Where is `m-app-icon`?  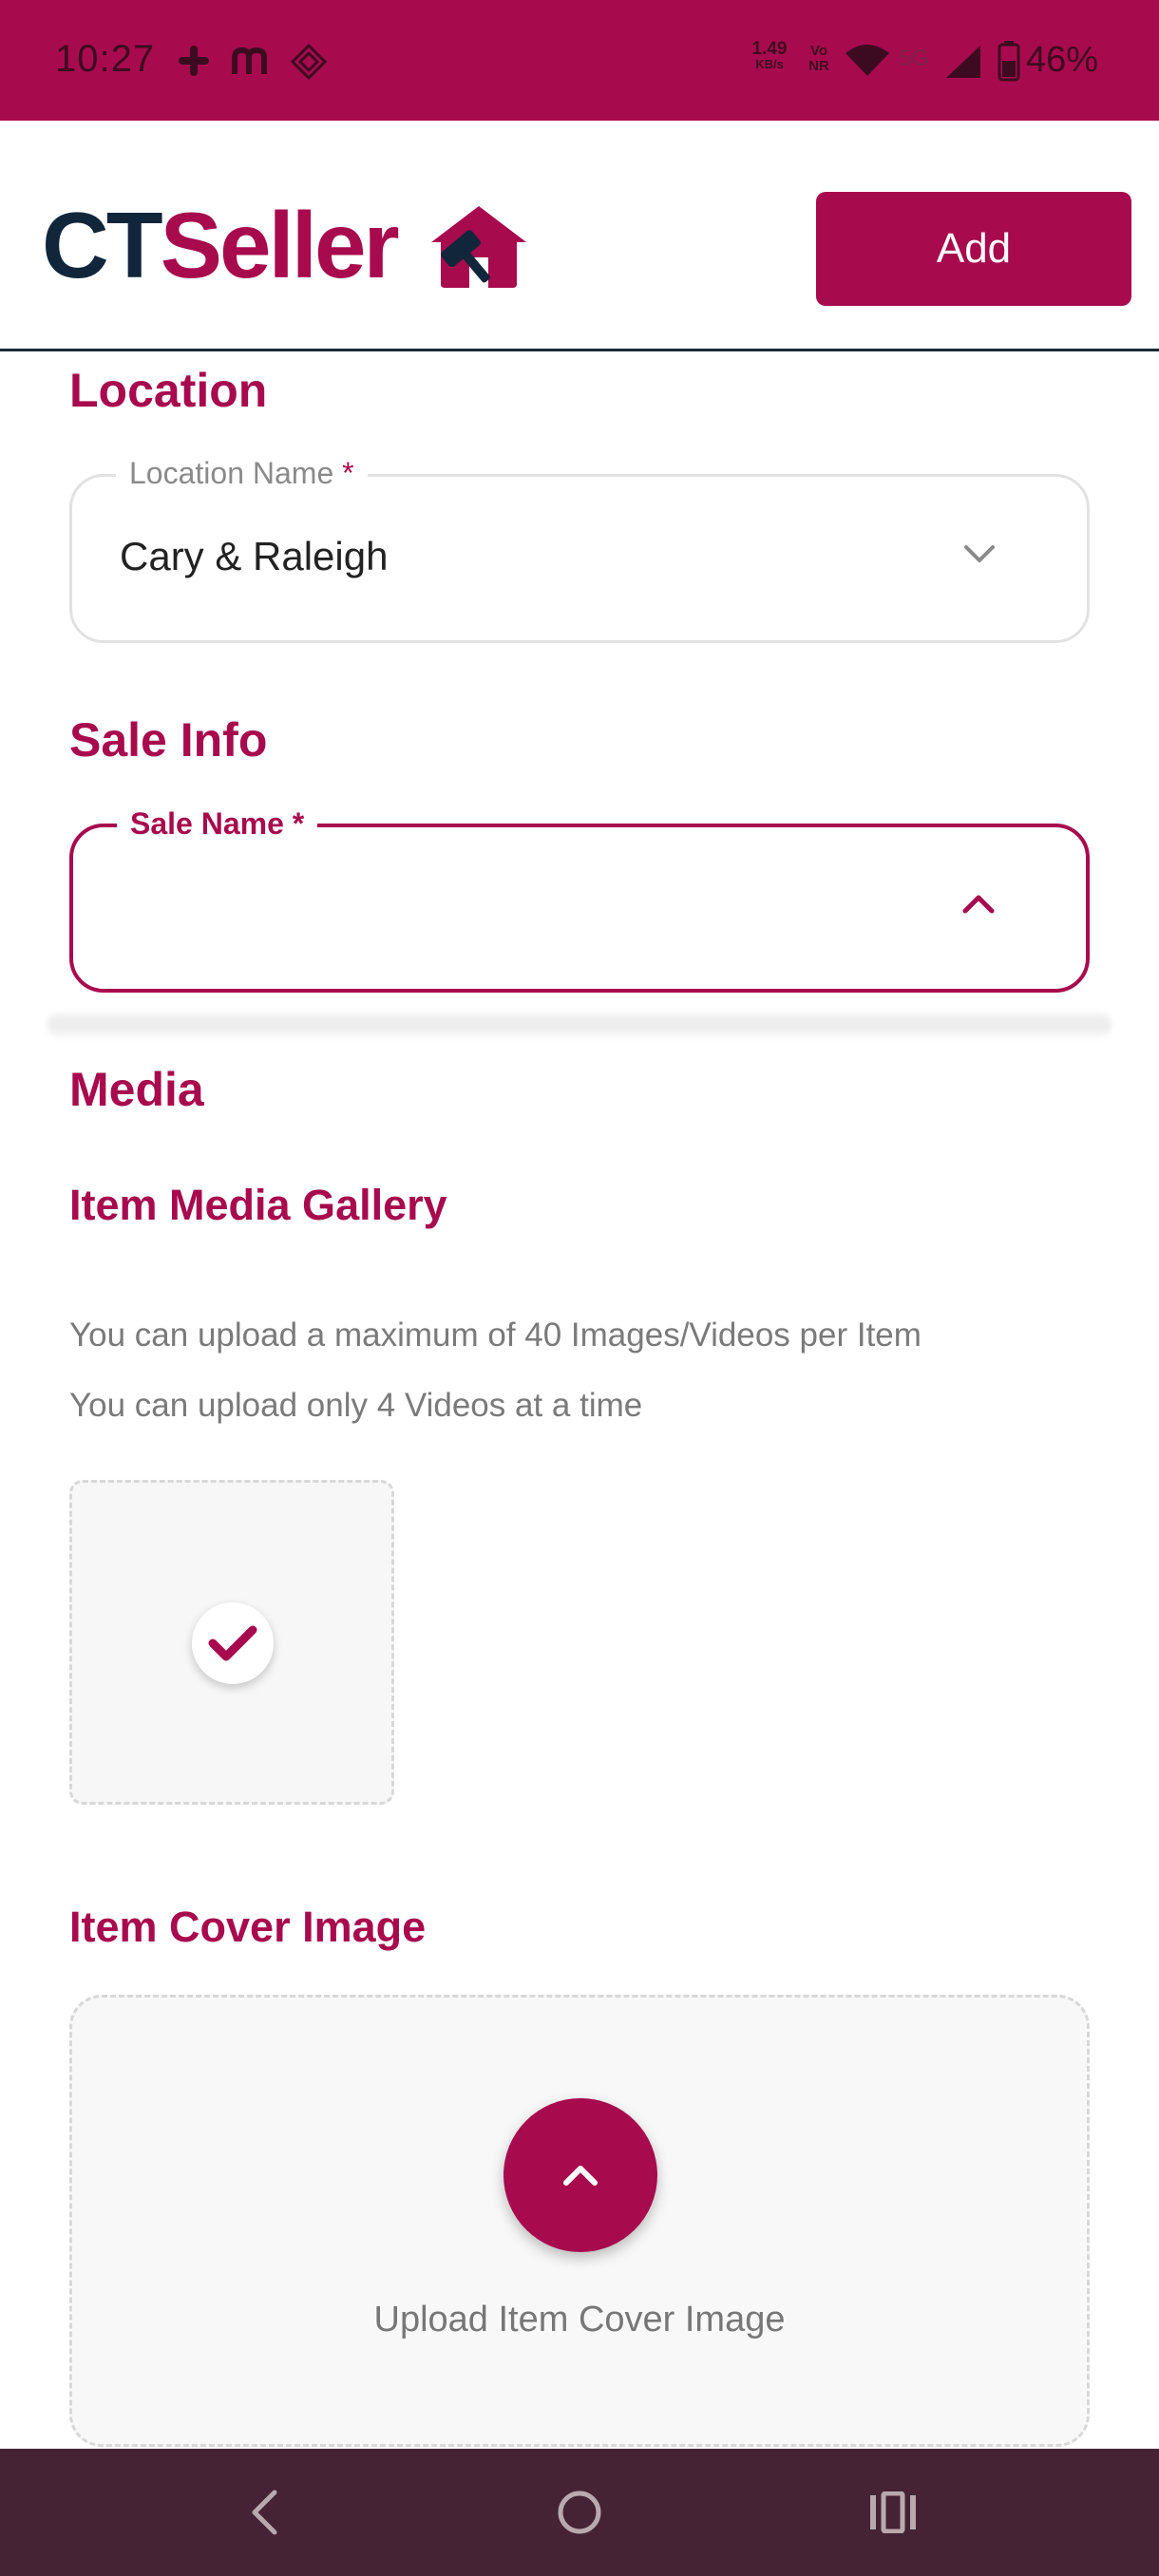 m-app-icon is located at coordinates (249, 60).